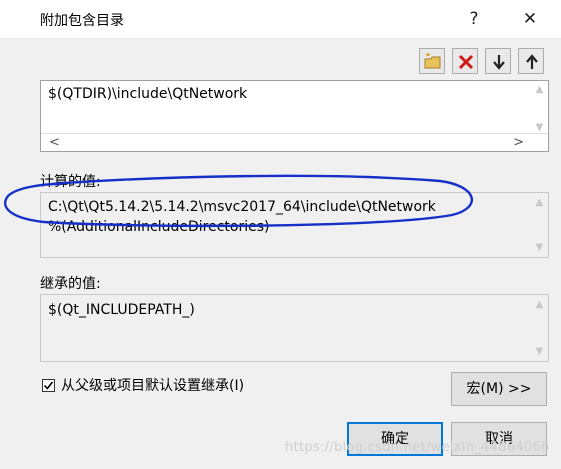 The width and height of the screenshot is (561, 469). I want to click on list-vertical-scrollbar: ▲ ▼, so click(539, 108).